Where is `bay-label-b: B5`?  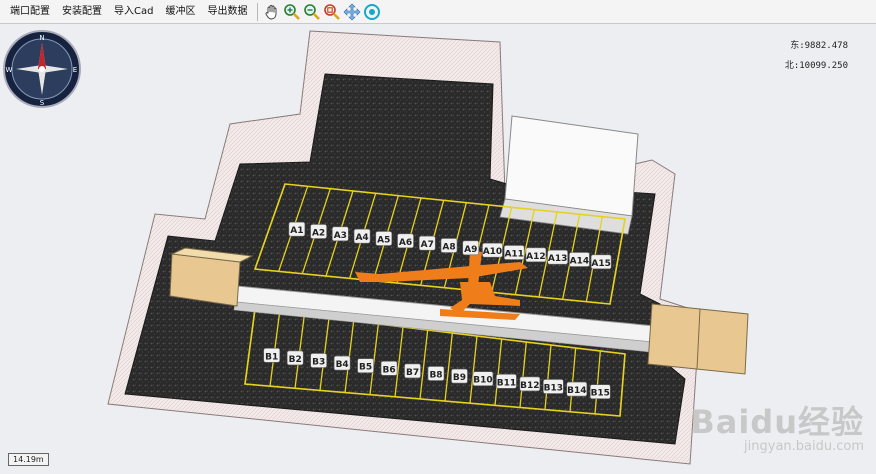
bay-label-b: B5 is located at coordinates (365, 366).